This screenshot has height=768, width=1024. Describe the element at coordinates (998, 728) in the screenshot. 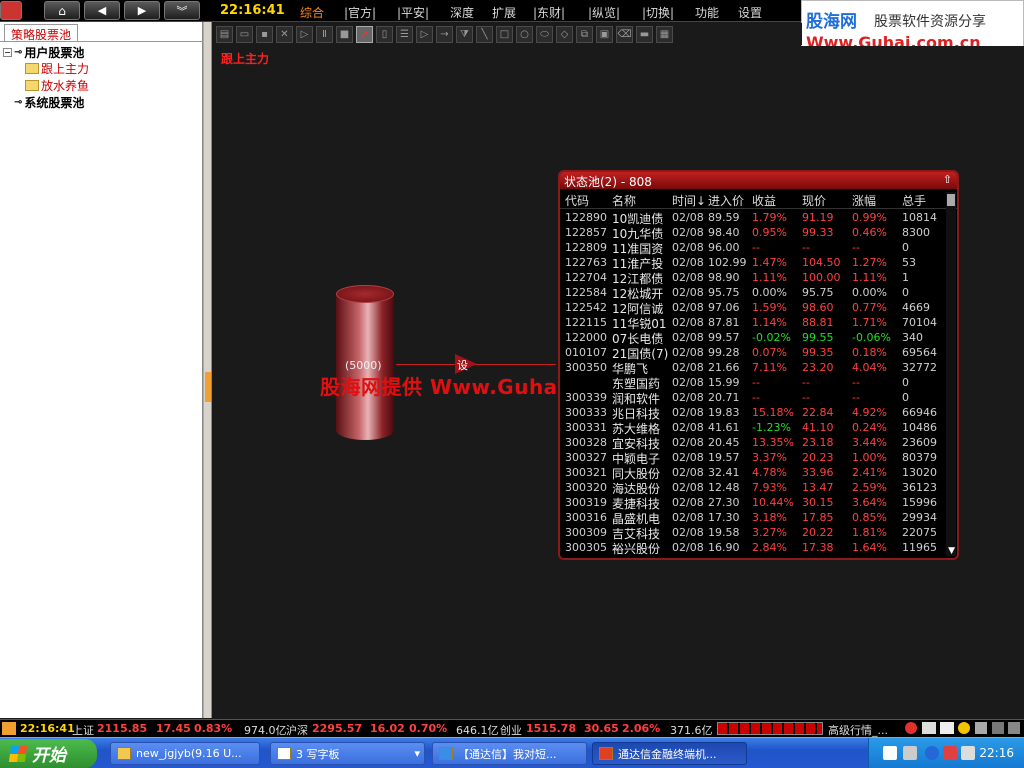

I see `lock-icon` at that location.